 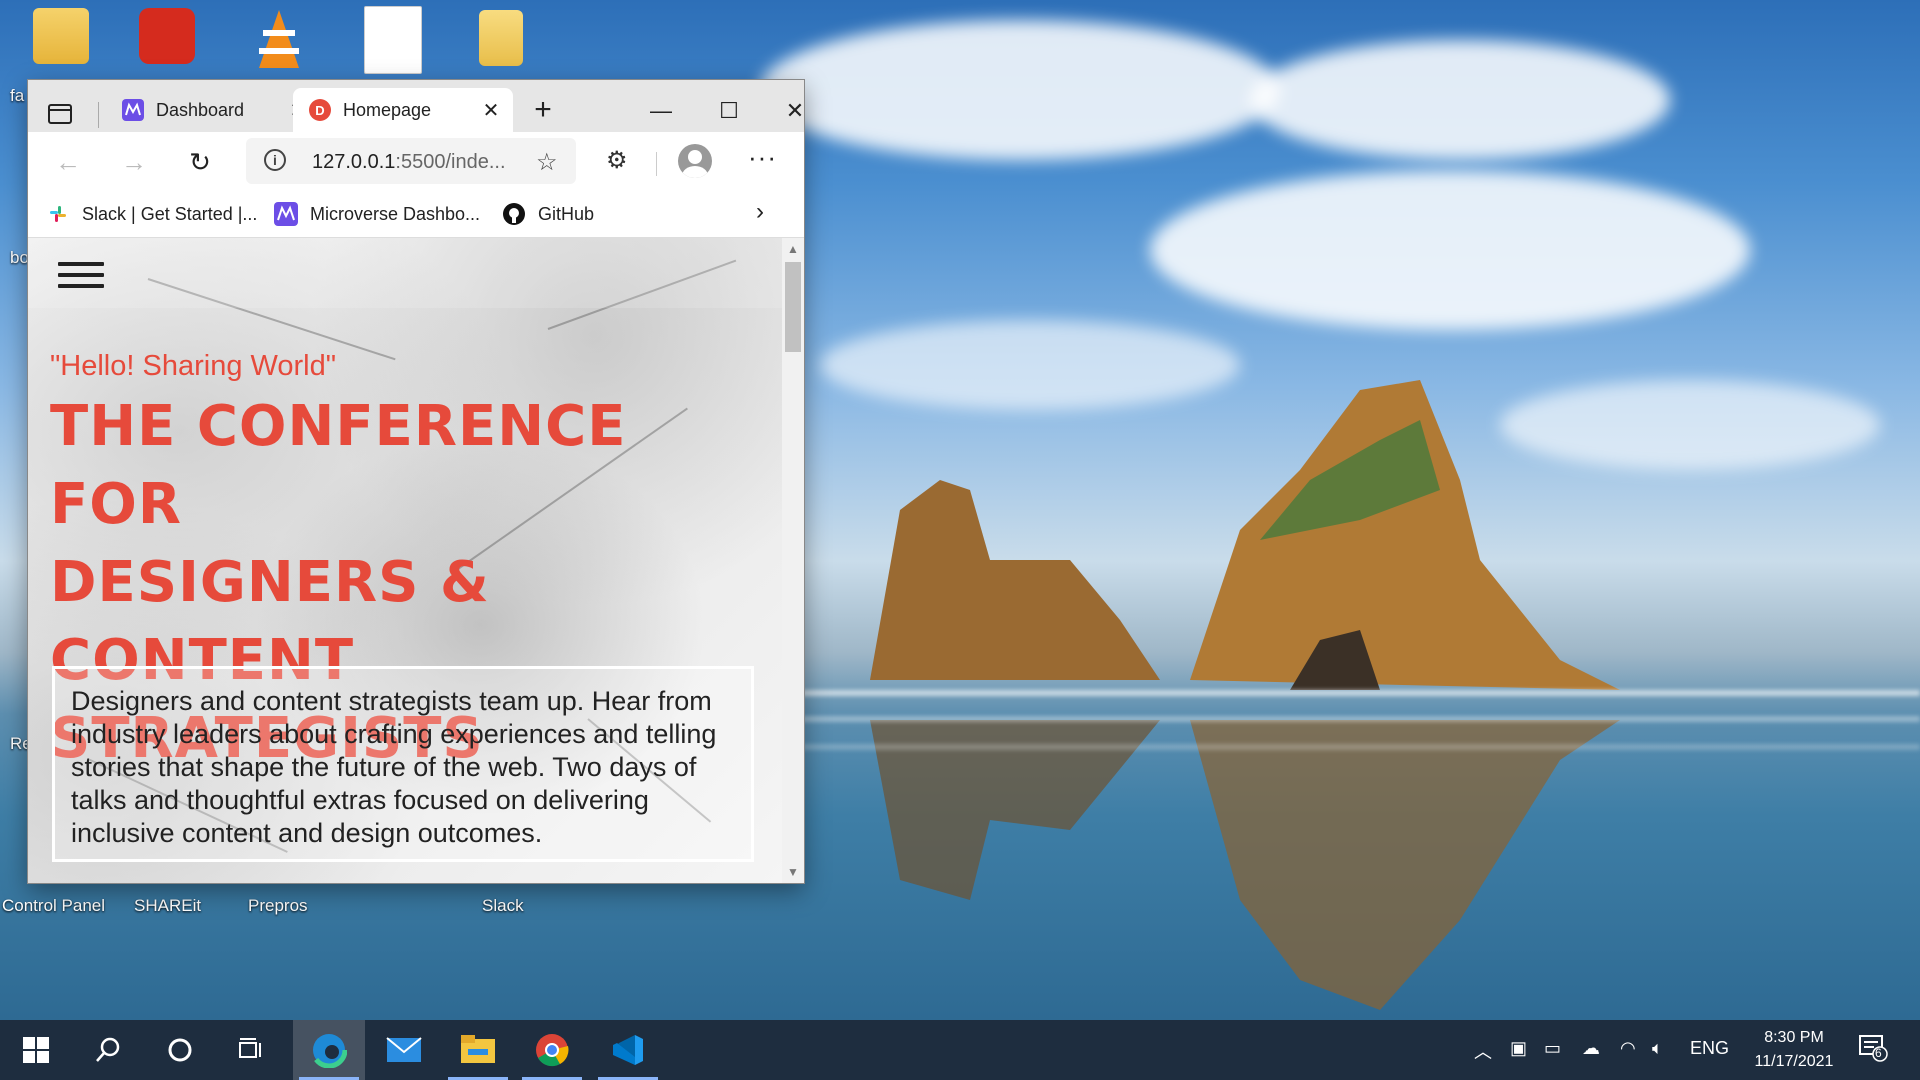 I want to click on onedrive-icon: ☁, so click(x=1591, y=1048).